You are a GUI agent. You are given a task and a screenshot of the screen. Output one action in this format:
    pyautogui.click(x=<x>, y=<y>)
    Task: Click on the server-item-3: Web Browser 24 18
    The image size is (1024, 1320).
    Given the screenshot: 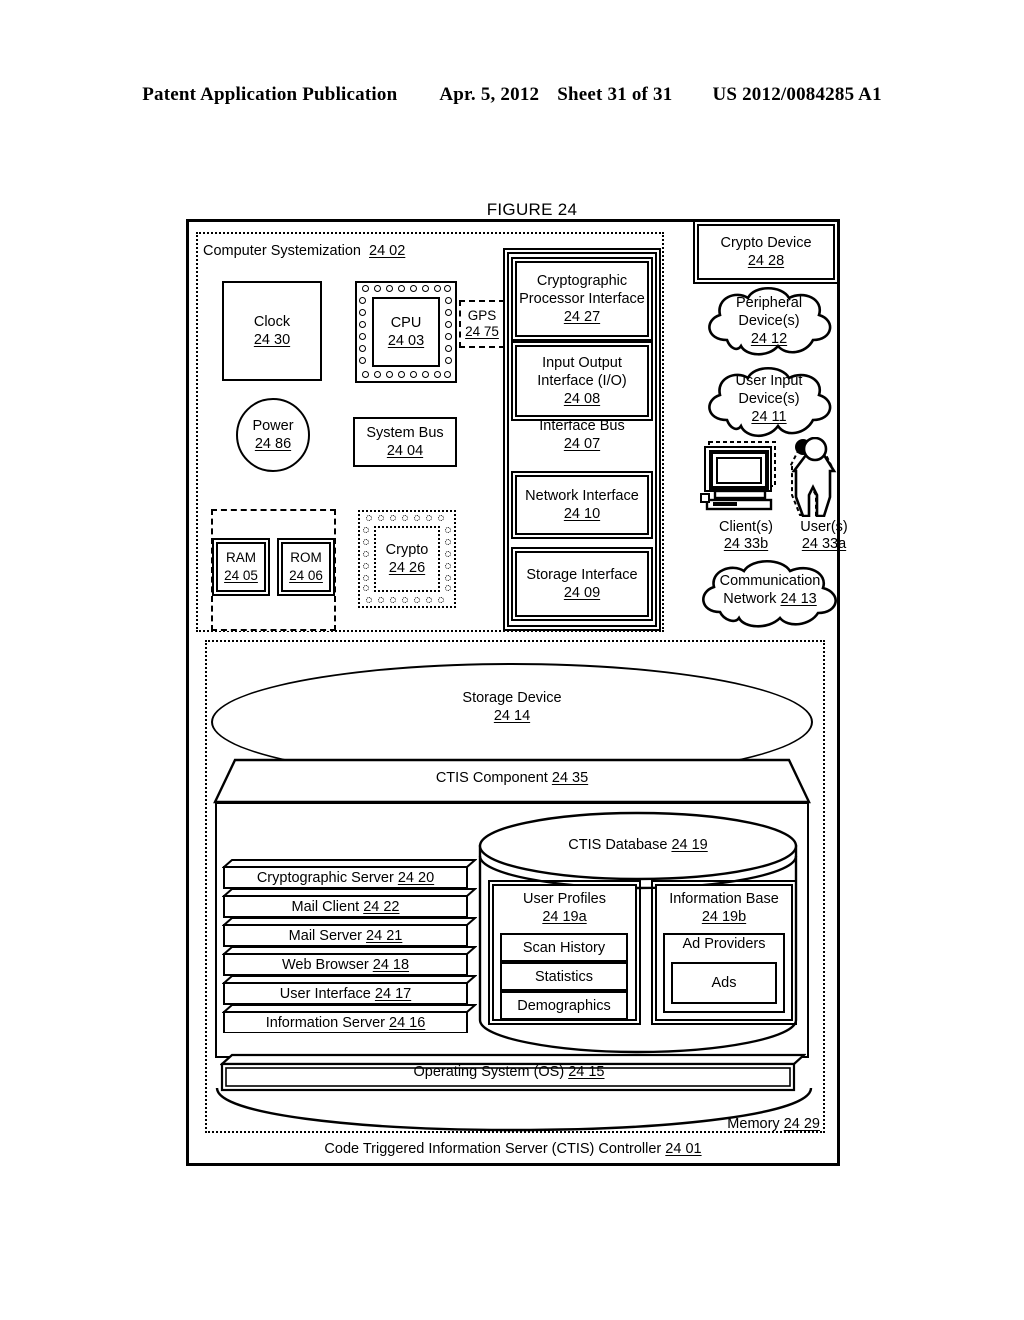 What is the action you would take?
    pyautogui.click(x=345, y=965)
    